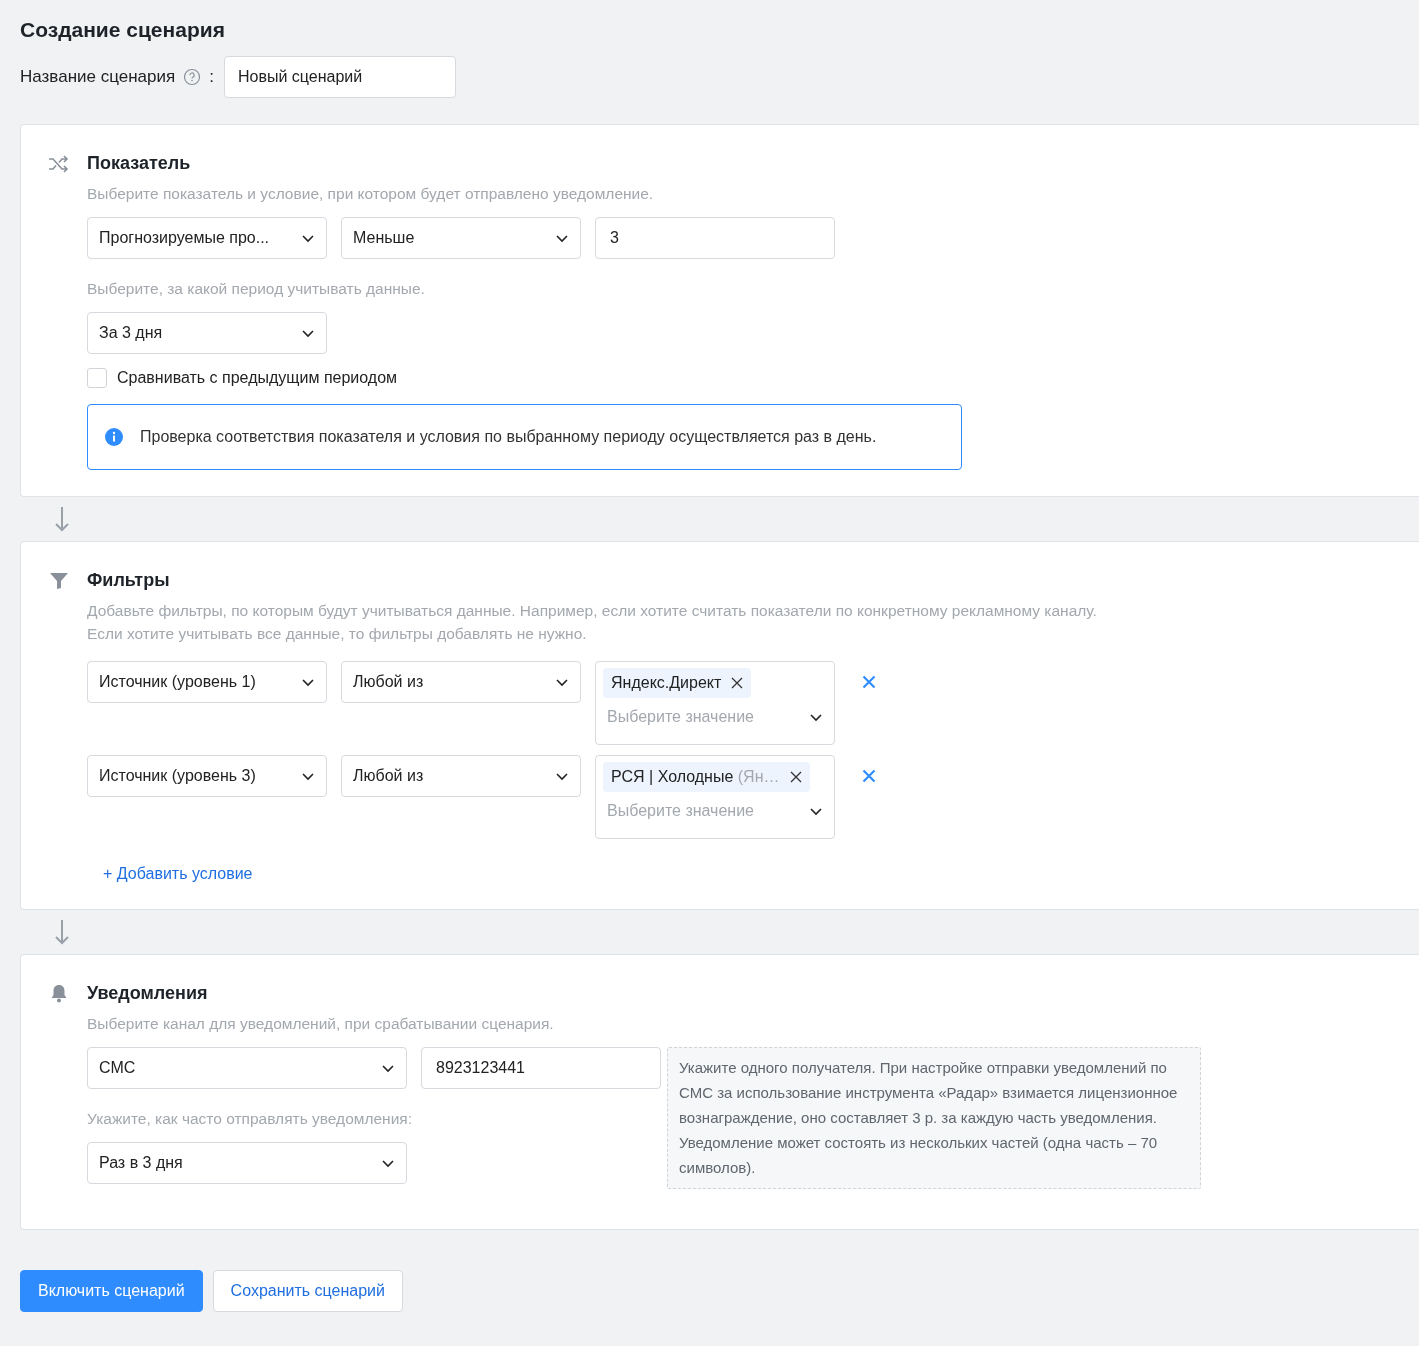  I want to click on compare-label: Сравнивать с предыдущим периодом, so click(257, 378).